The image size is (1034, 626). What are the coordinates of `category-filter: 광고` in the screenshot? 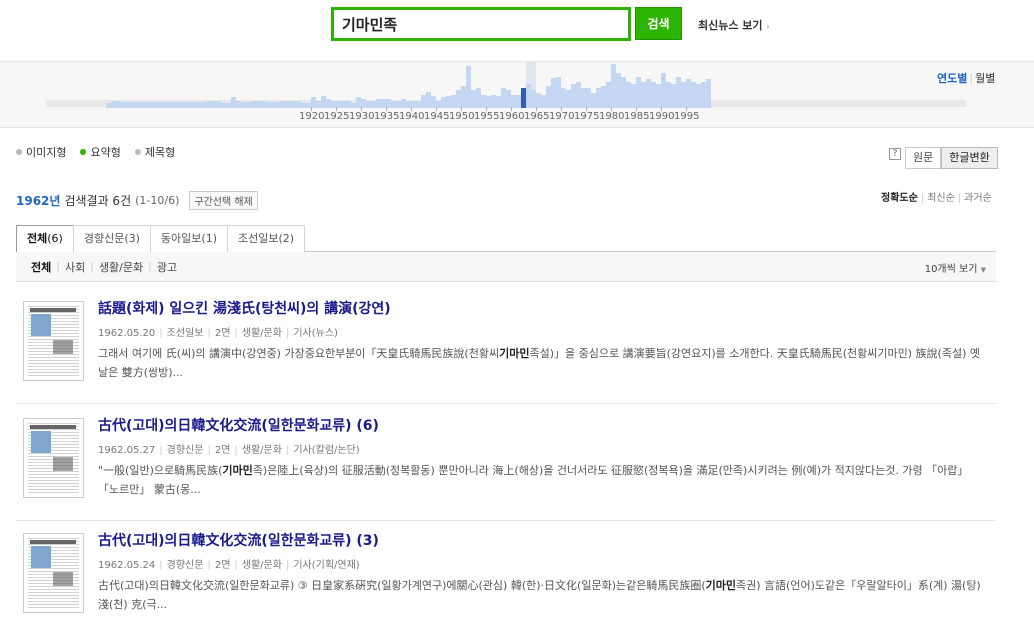 It's located at (167, 267).